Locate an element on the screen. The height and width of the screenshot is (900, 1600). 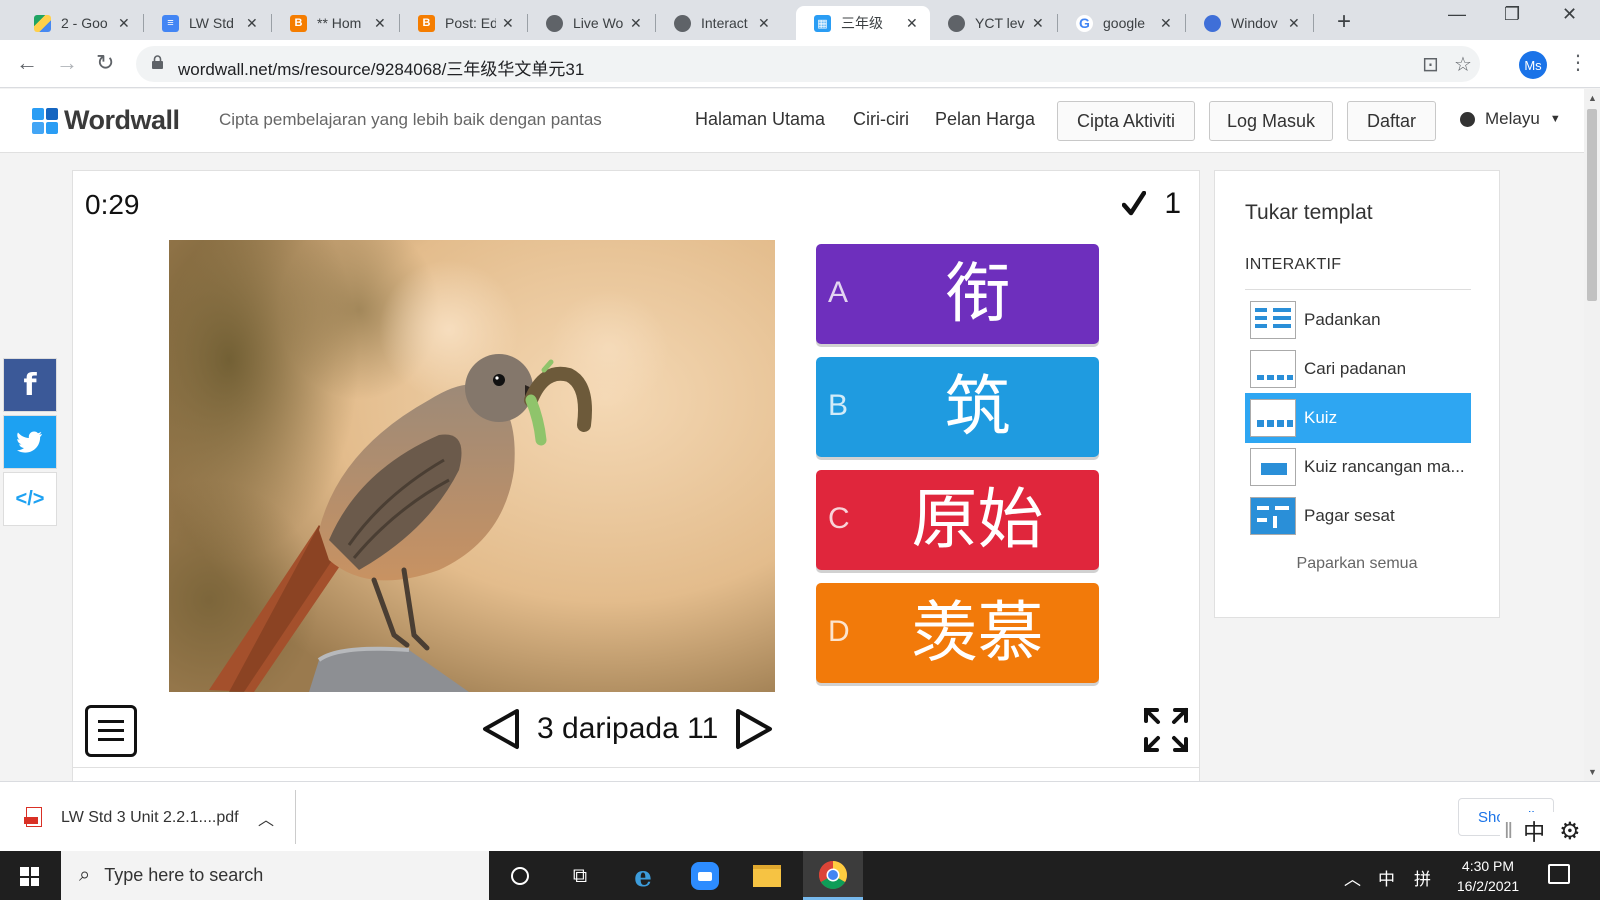
browser-tab: B Post: Ed ✕ is located at coordinates (463, 23).